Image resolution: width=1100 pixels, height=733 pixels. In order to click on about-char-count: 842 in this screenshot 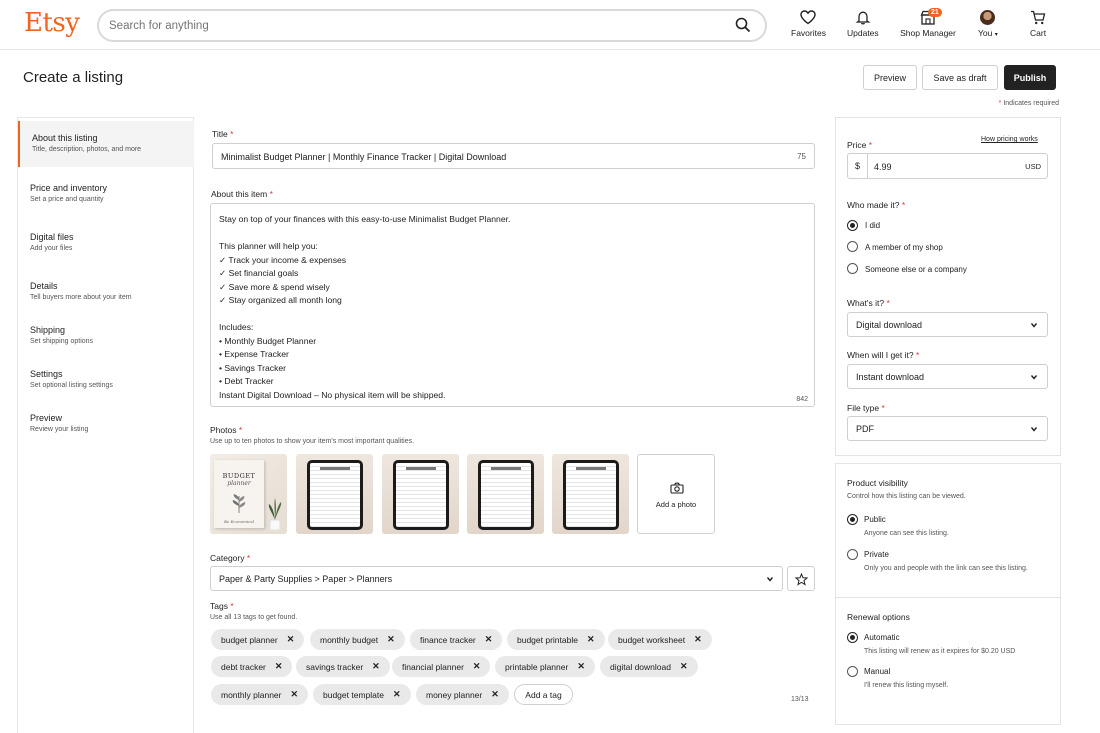, I will do `click(802, 399)`.